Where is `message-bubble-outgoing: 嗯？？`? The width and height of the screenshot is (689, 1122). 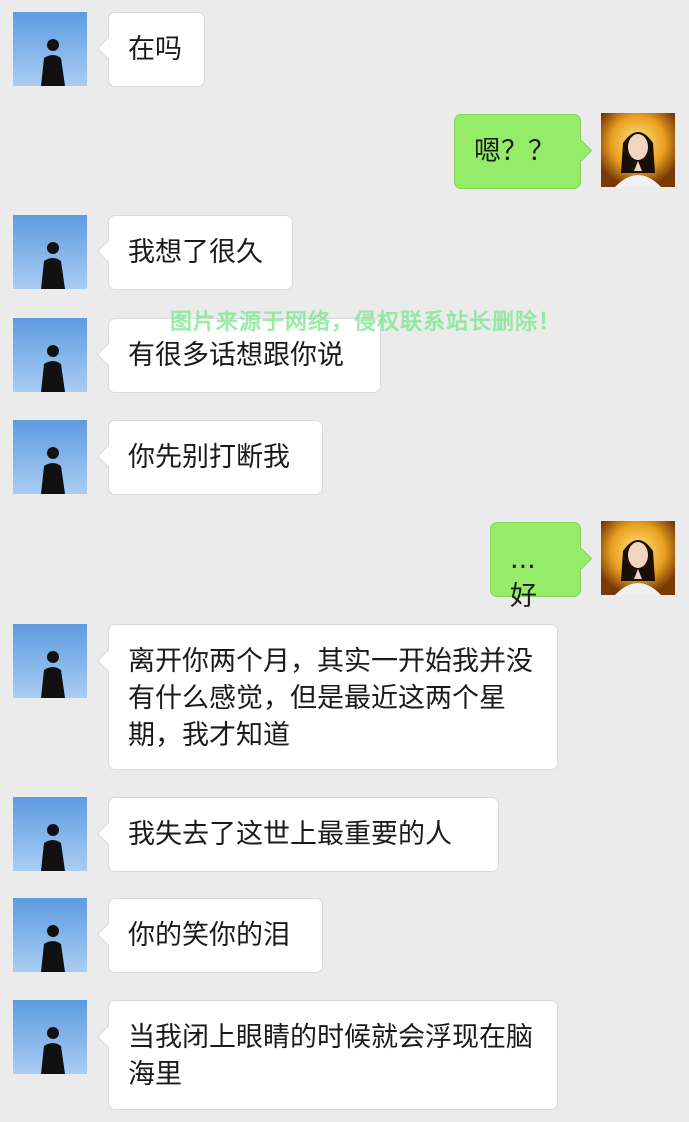 message-bubble-outgoing: 嗯？？ is located at coordinates (517, 151).